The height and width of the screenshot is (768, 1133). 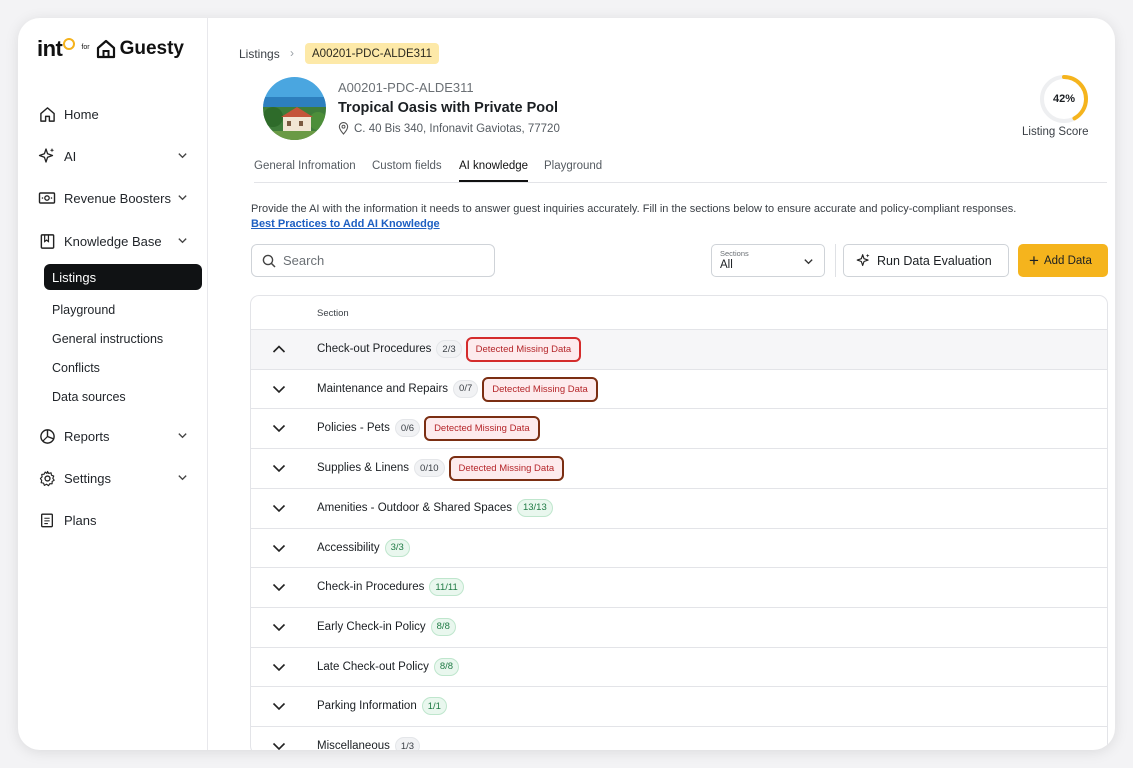 I want to click on home-icon, so click(x=47, y=114).